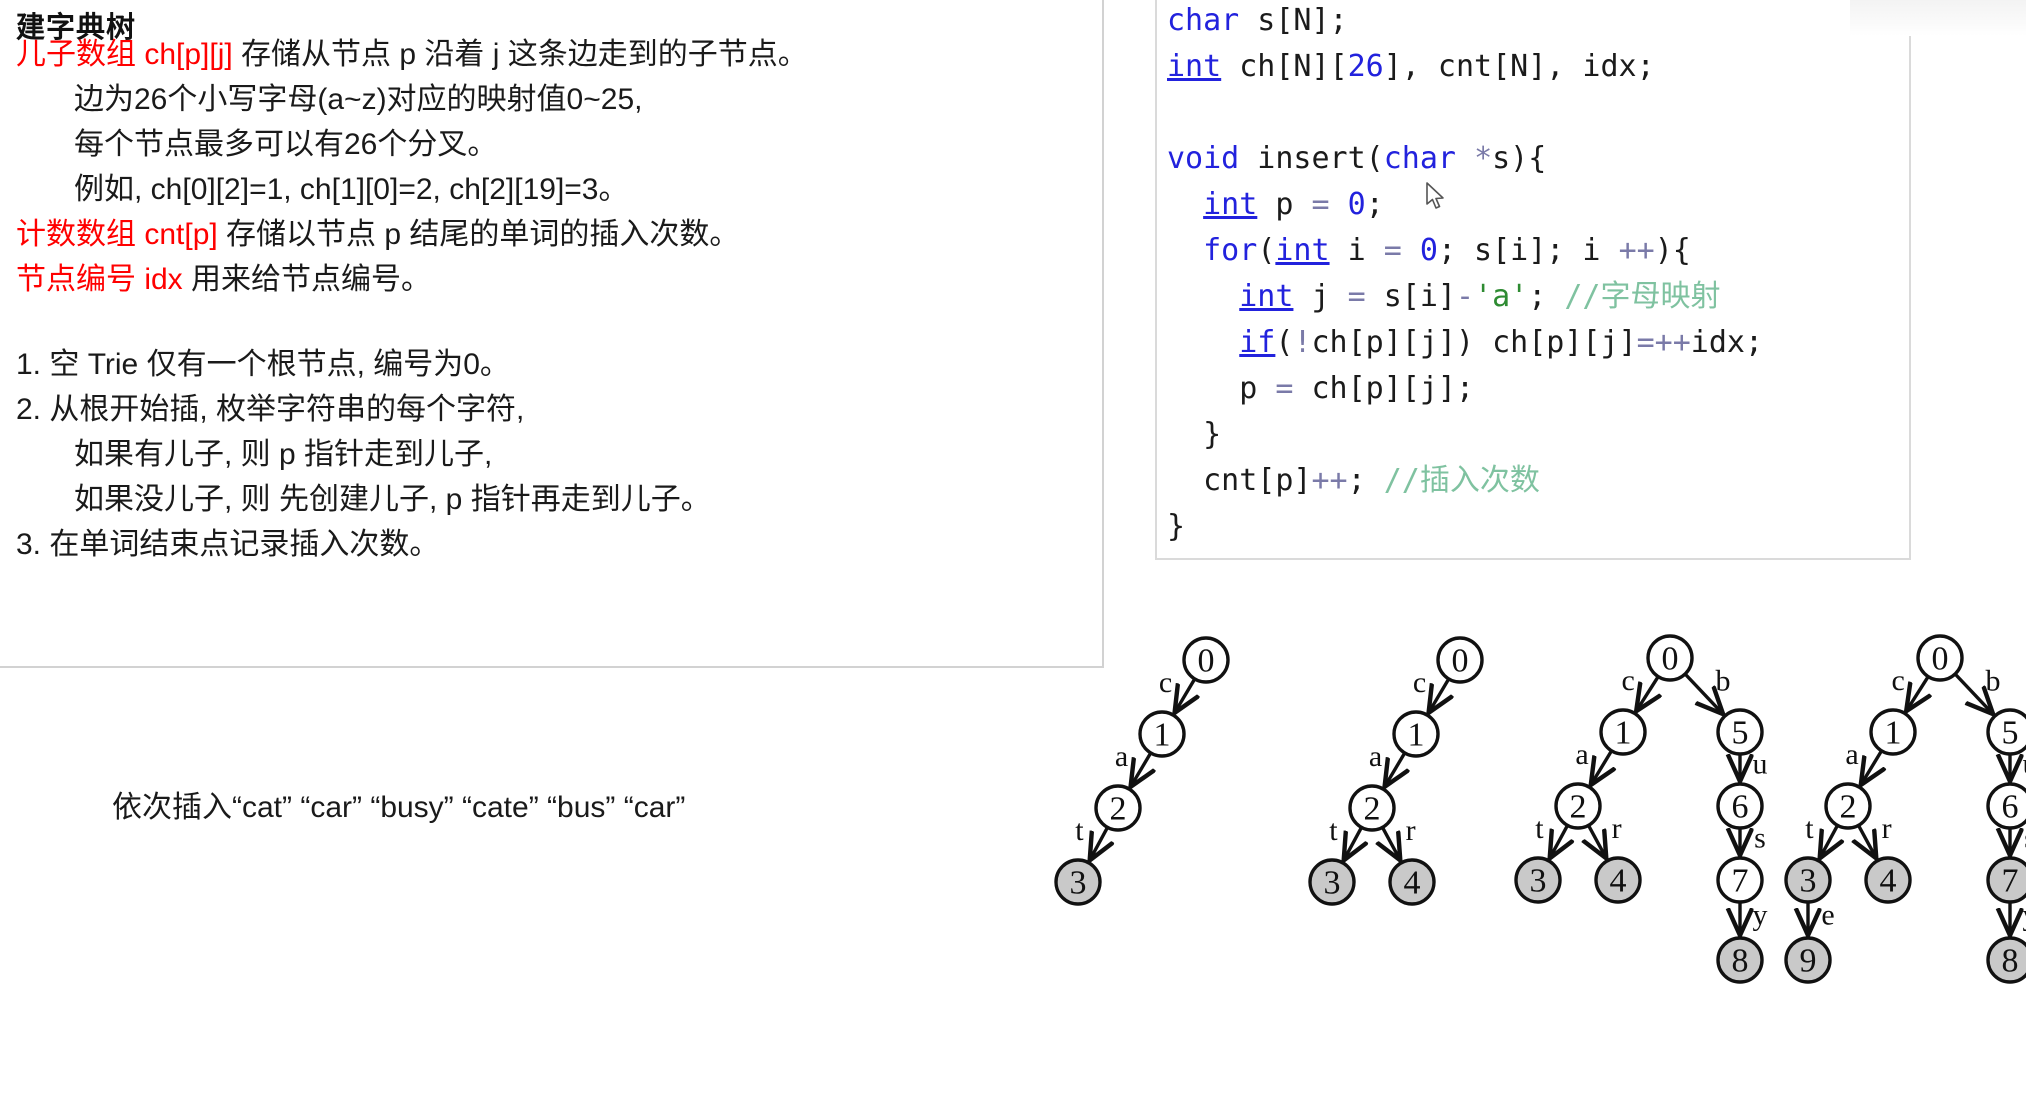 Image resolution: width=2026 pixels, height=1106 pixels. Describe the element at coordinates (1474, 342) in the screenshot. I see `code-token: ch[p][j]) ch[p][j]` at that location.